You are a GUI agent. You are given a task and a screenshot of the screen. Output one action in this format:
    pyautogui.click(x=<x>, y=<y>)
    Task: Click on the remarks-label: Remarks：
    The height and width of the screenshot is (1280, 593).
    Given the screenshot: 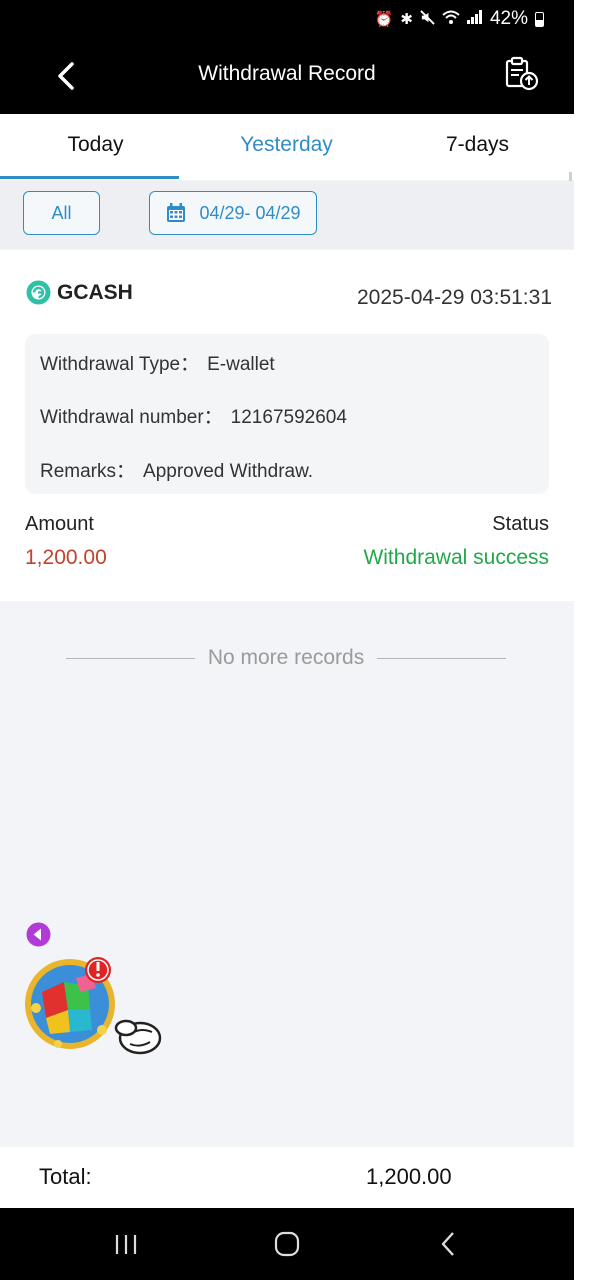 What is the action you would take?
    pyautogui.click(x=88, y=471)
    